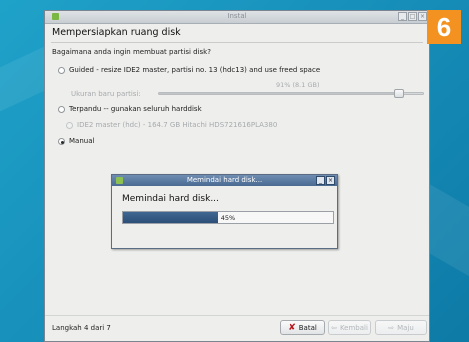  Describe the element at coordinates (353, 327) in the screenshot. I see `back-button-label: Kembali` at that location.